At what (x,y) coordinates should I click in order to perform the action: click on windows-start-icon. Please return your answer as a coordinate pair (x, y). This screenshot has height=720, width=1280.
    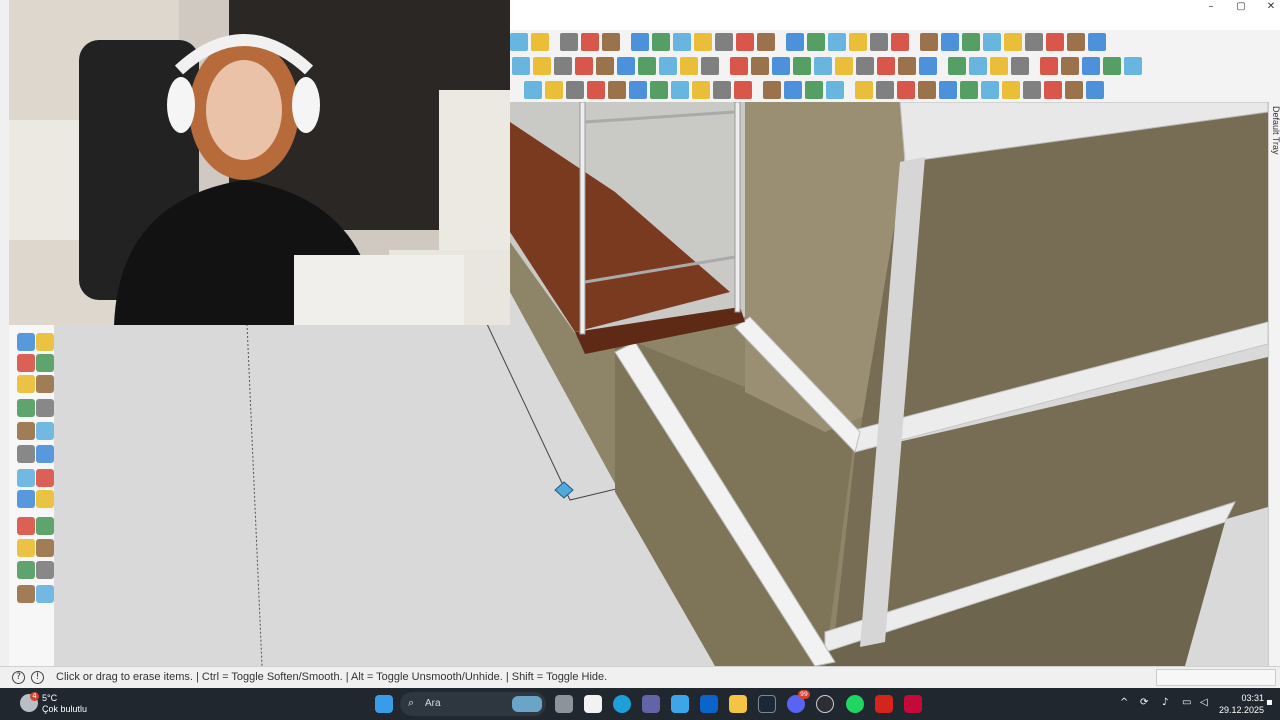
    Looking at the image, I should click on (384, 704).